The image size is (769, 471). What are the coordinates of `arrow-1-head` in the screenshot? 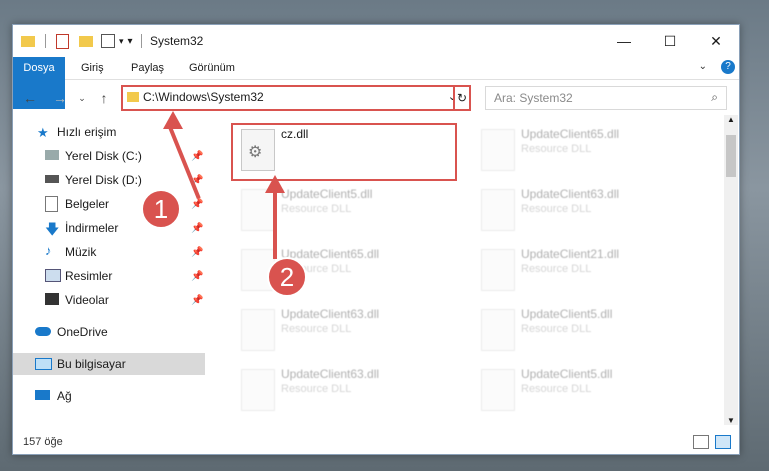 It's located at (173, 120).